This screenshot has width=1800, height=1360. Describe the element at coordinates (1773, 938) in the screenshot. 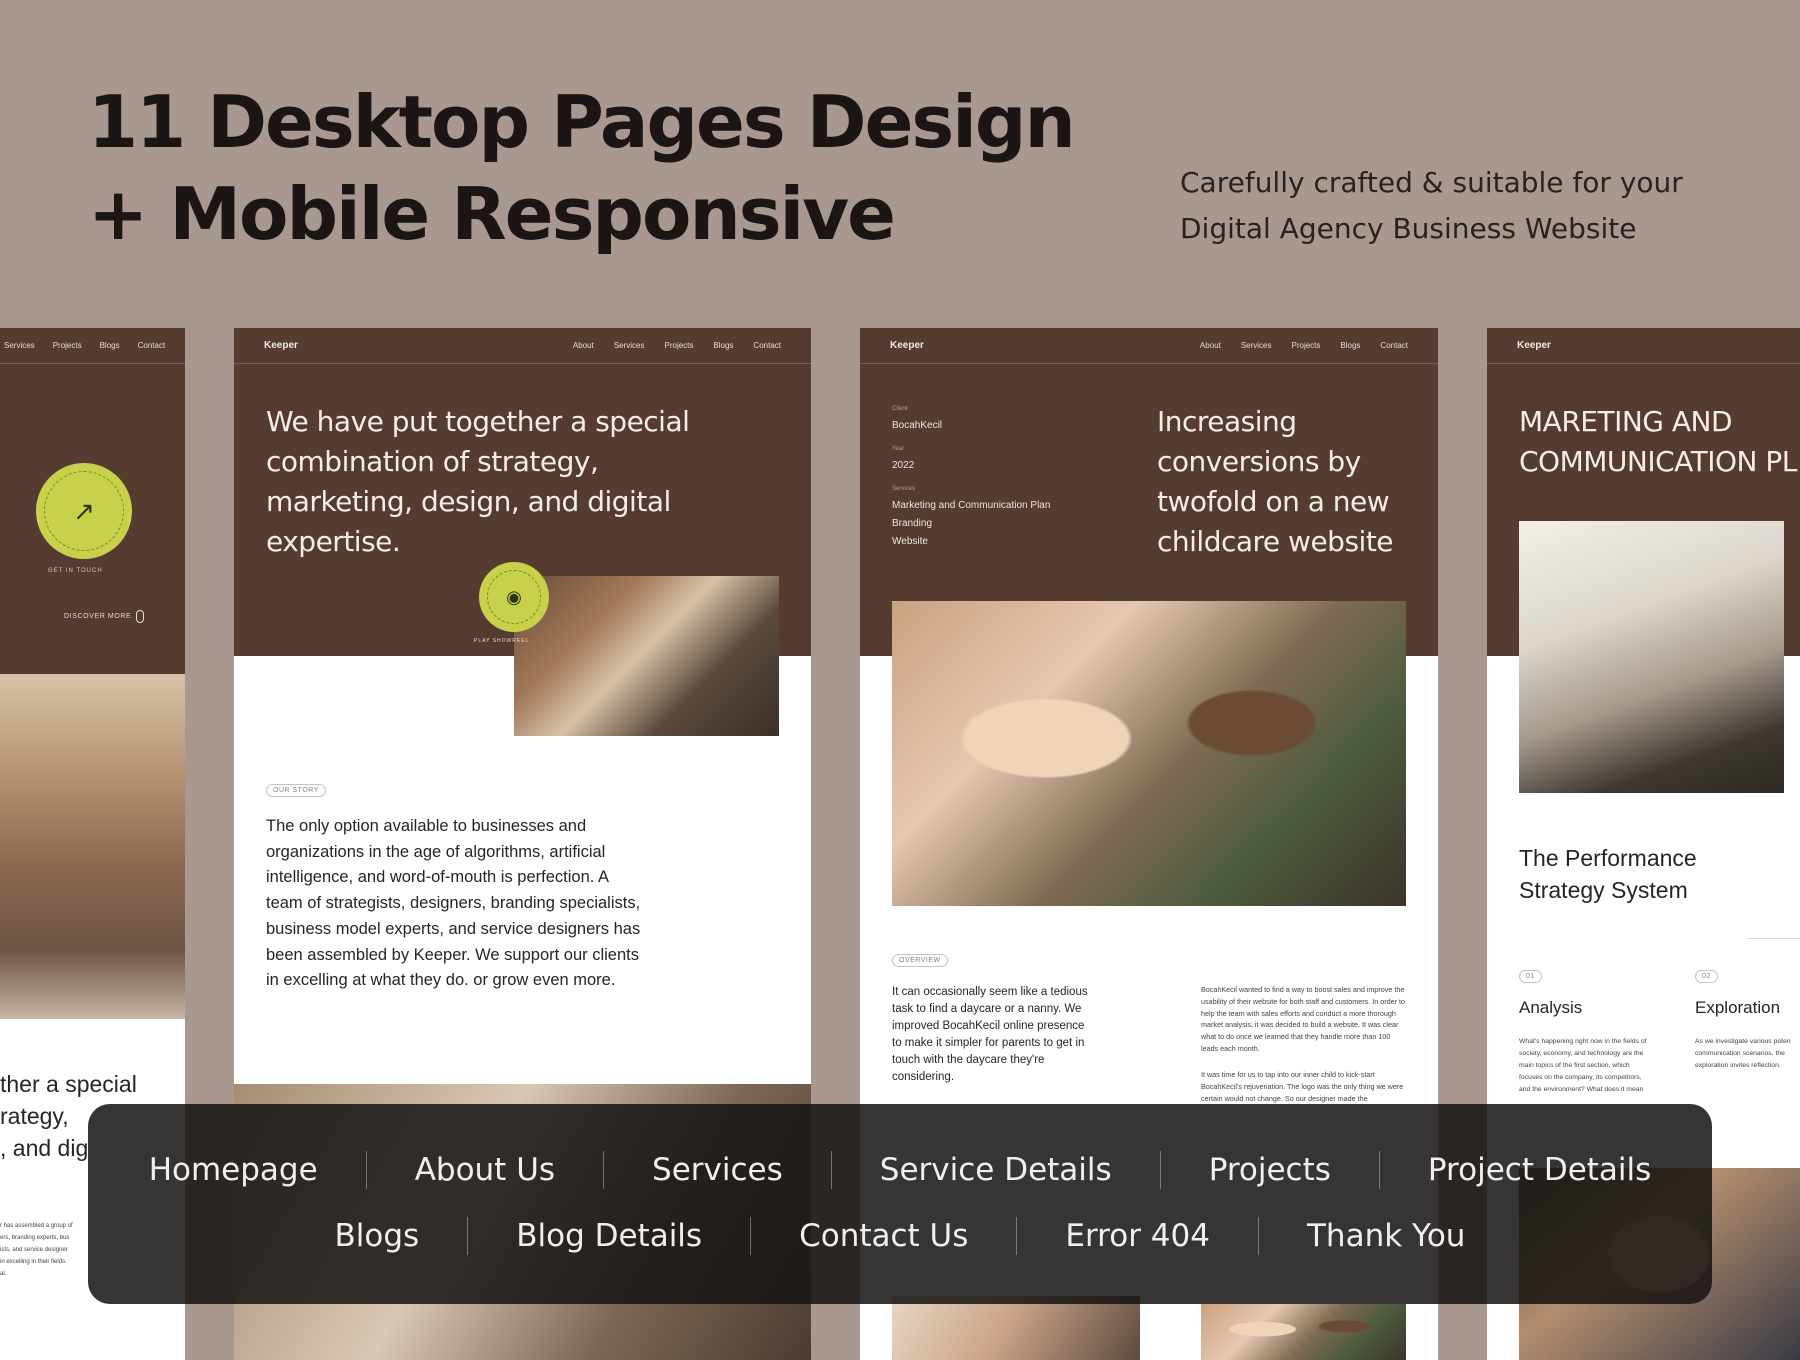

I see `divider` at that location.